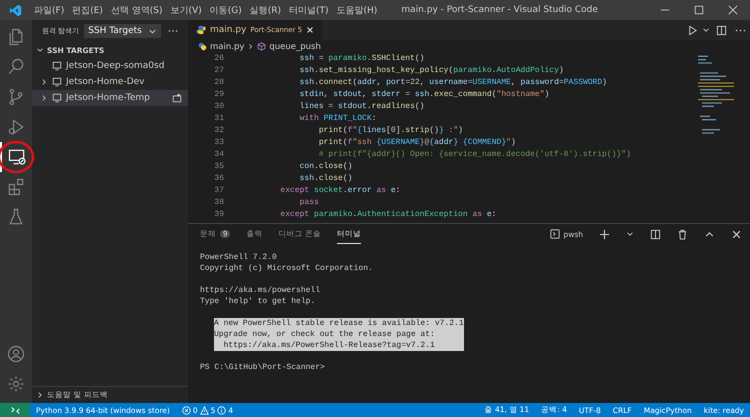 The height and width of the screenshot is (417, 750). Describe the element at coordinates (604, 234) in the screenshot. I see `plus-icon` at that location.